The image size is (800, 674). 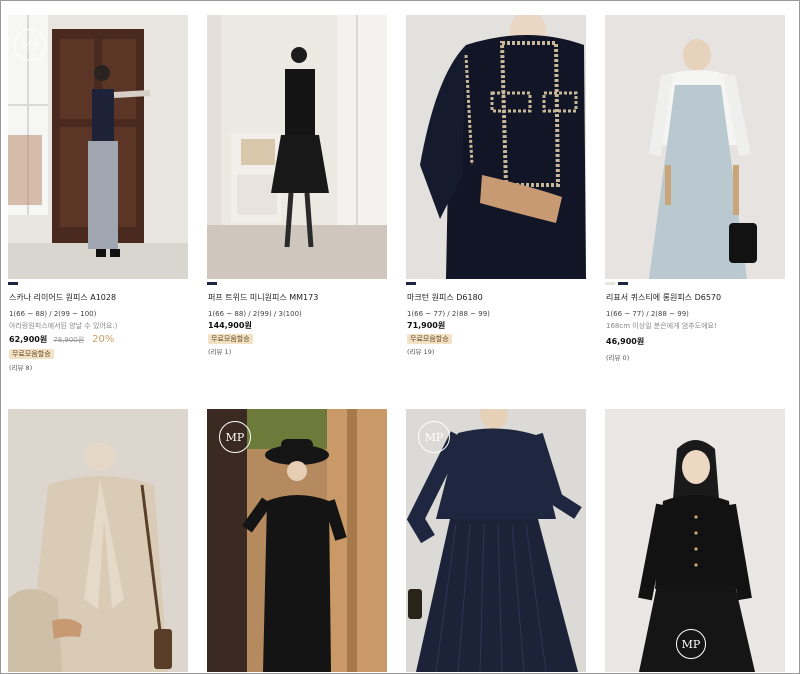 I want to click on sale-price: 62,900원, so click(x=28, y=339).